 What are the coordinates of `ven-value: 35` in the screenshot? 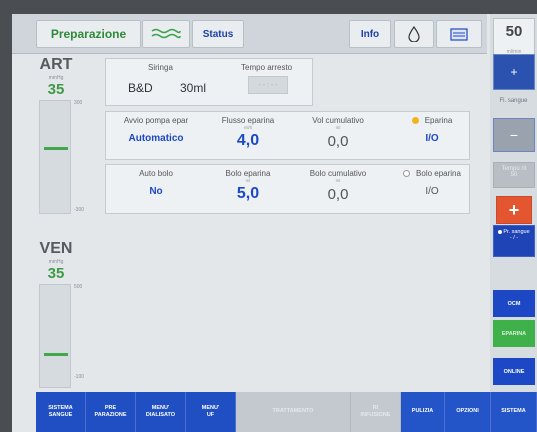 It's located at (56, 273).